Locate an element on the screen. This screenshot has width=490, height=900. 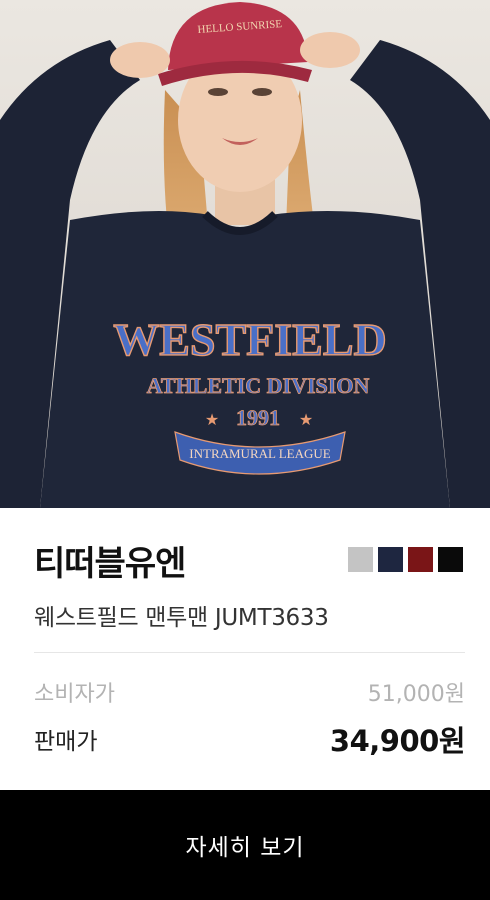
sale-price-row: 판매가 34,900원 is located at coordinates (250, 739).